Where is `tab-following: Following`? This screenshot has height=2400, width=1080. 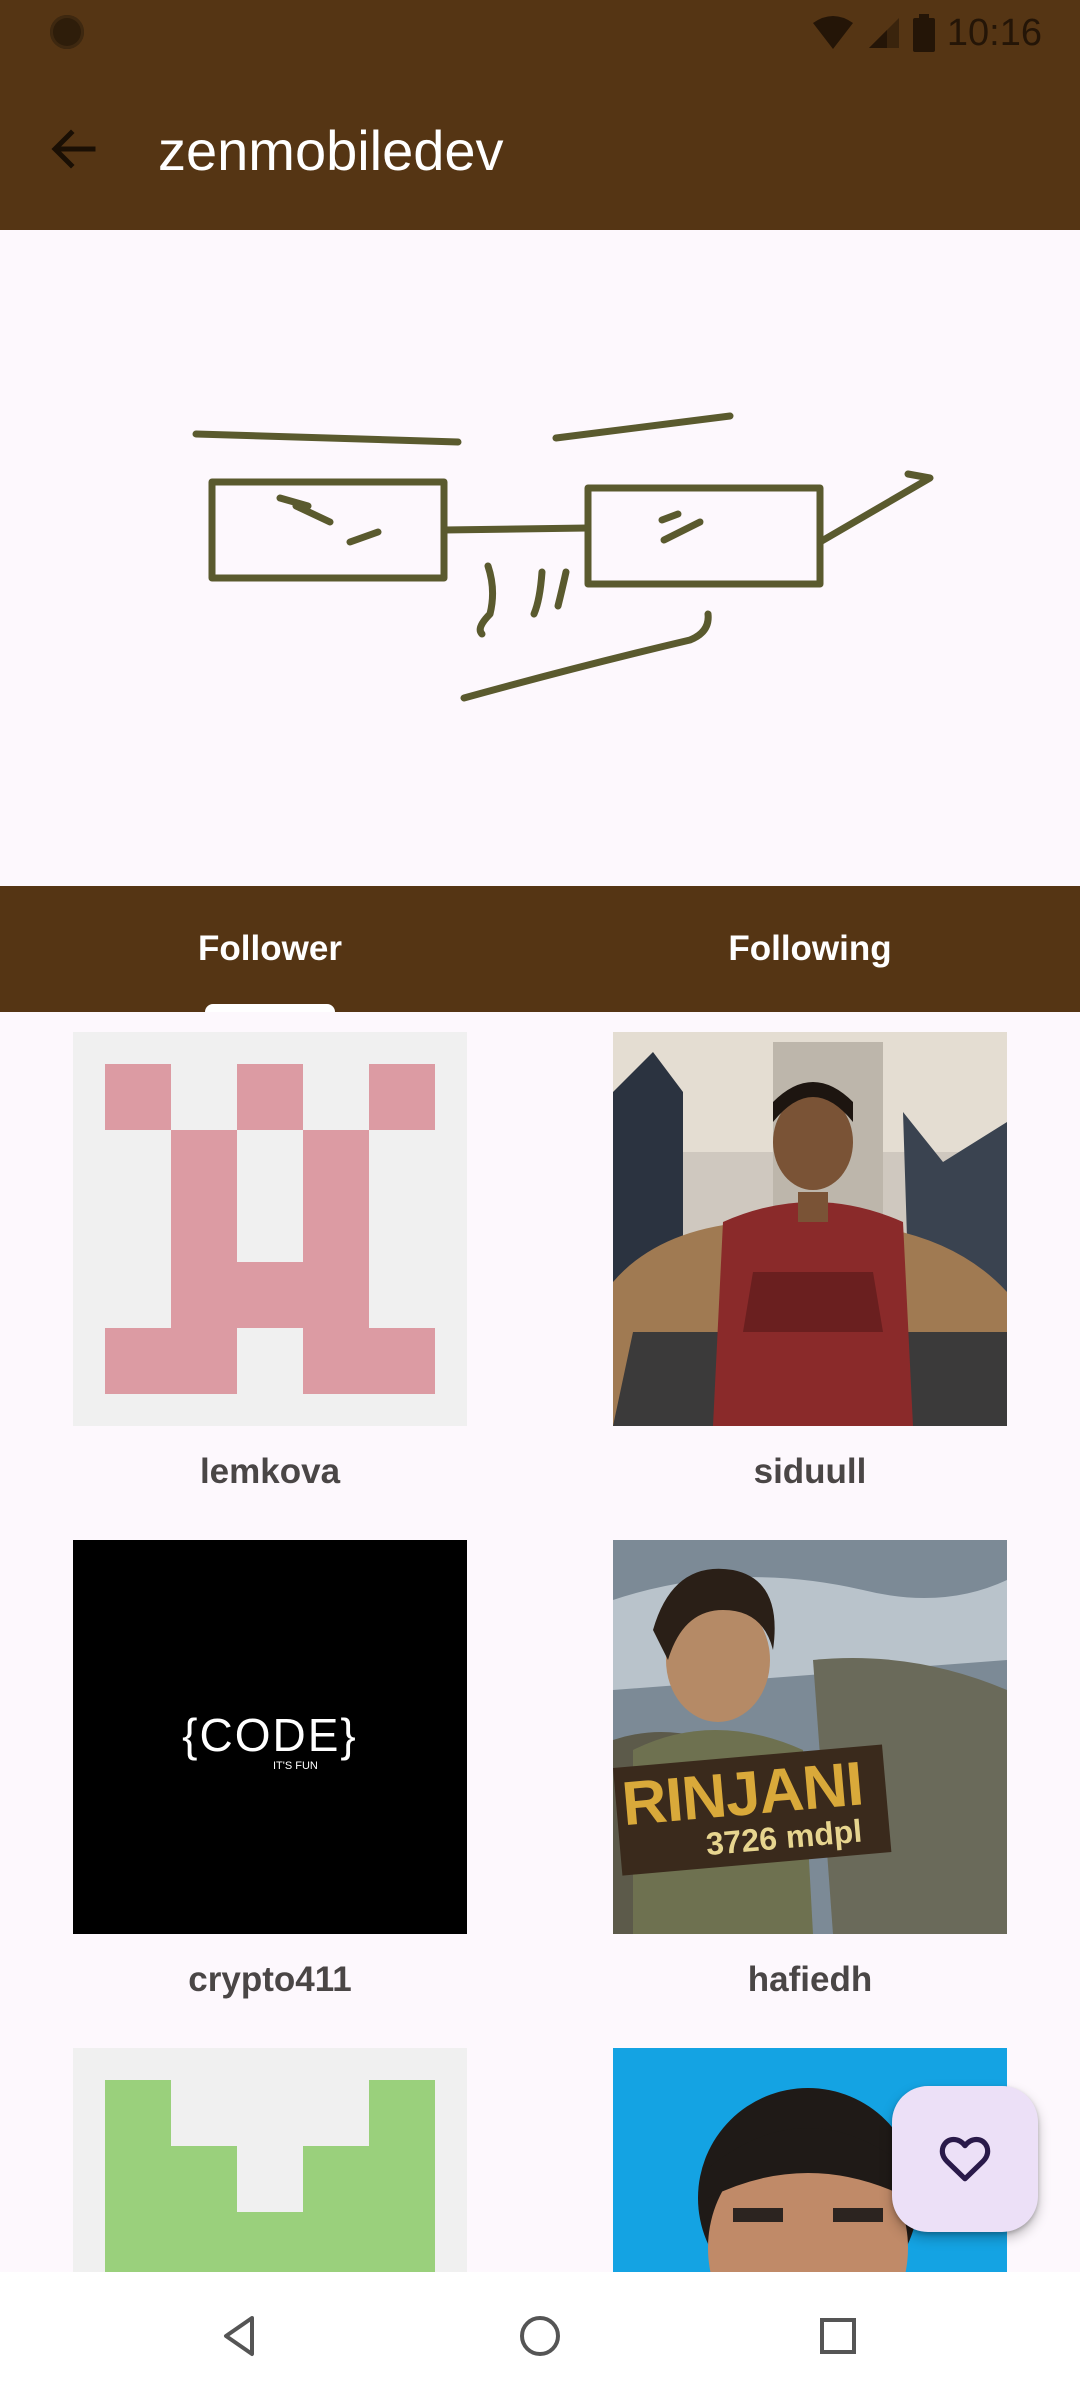 tab-following: Following is located at coordinates (810, 949).